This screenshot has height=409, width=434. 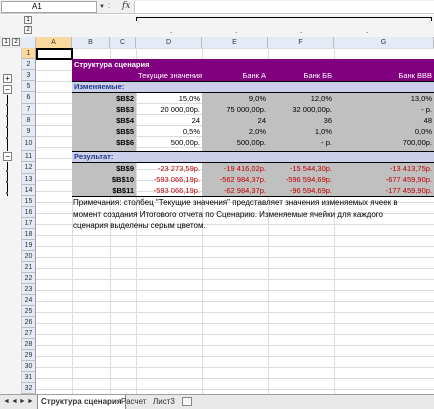 I want to click on tab-calculation: Расчет, so click(x=133, y=402).